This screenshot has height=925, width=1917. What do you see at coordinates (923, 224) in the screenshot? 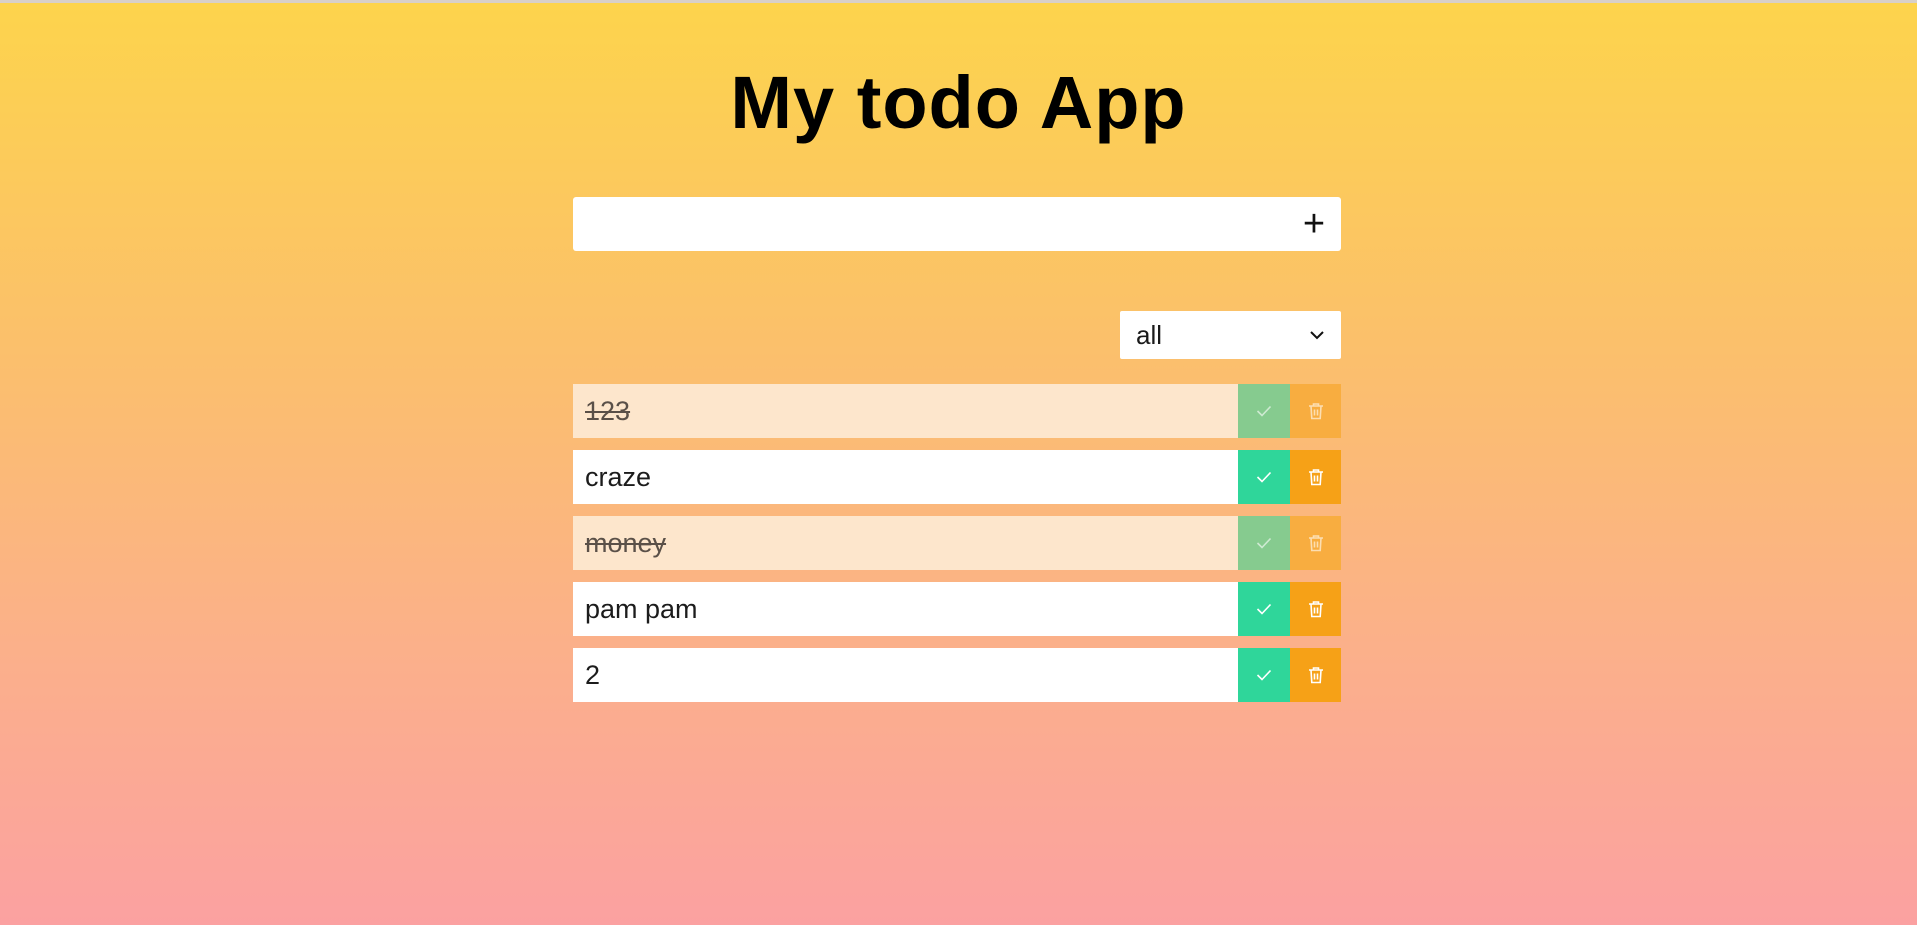
I see `todo-input` at bounding box center [923, 224].